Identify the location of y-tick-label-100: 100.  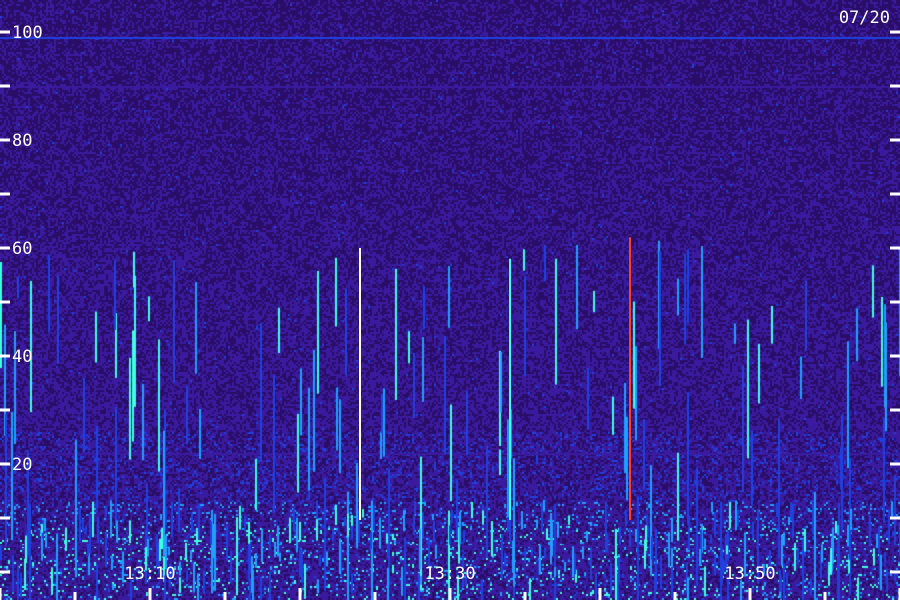
(27, 33).